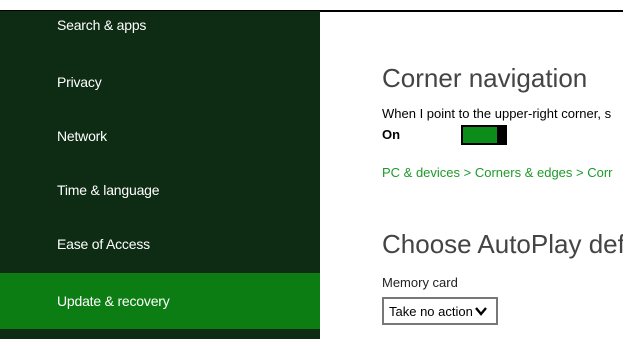 The image size is (623, 339). What do you see at coordinates (102, 25) in the screenshot?
I see `sidebar-item-label: Search & apps` at bounding box center [102, 25].